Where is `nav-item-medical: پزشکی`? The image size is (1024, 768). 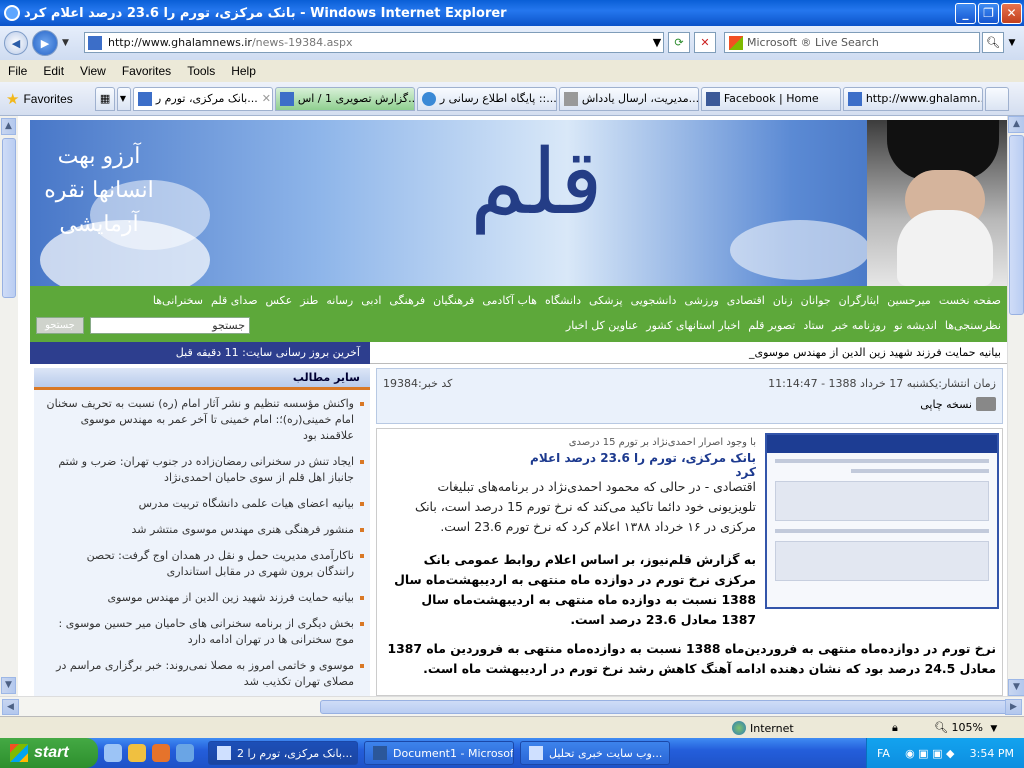 nav-item-medical: پزشکی is located at coordinates (606, 300).